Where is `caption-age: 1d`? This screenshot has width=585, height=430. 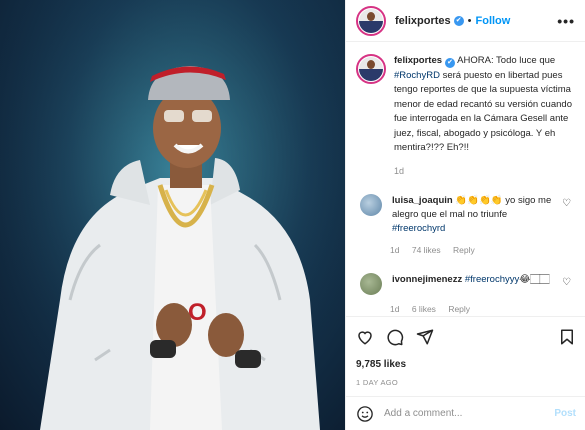
caption-age: 1d is located at coordinates (399, 170).